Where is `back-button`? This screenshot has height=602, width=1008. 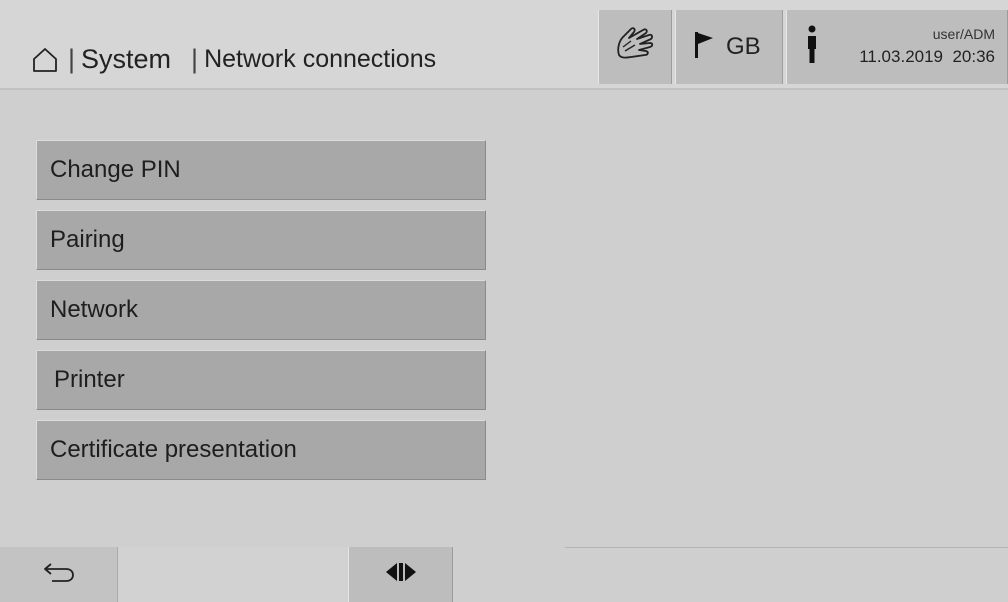 back-button is located at coordinates (59, 574).